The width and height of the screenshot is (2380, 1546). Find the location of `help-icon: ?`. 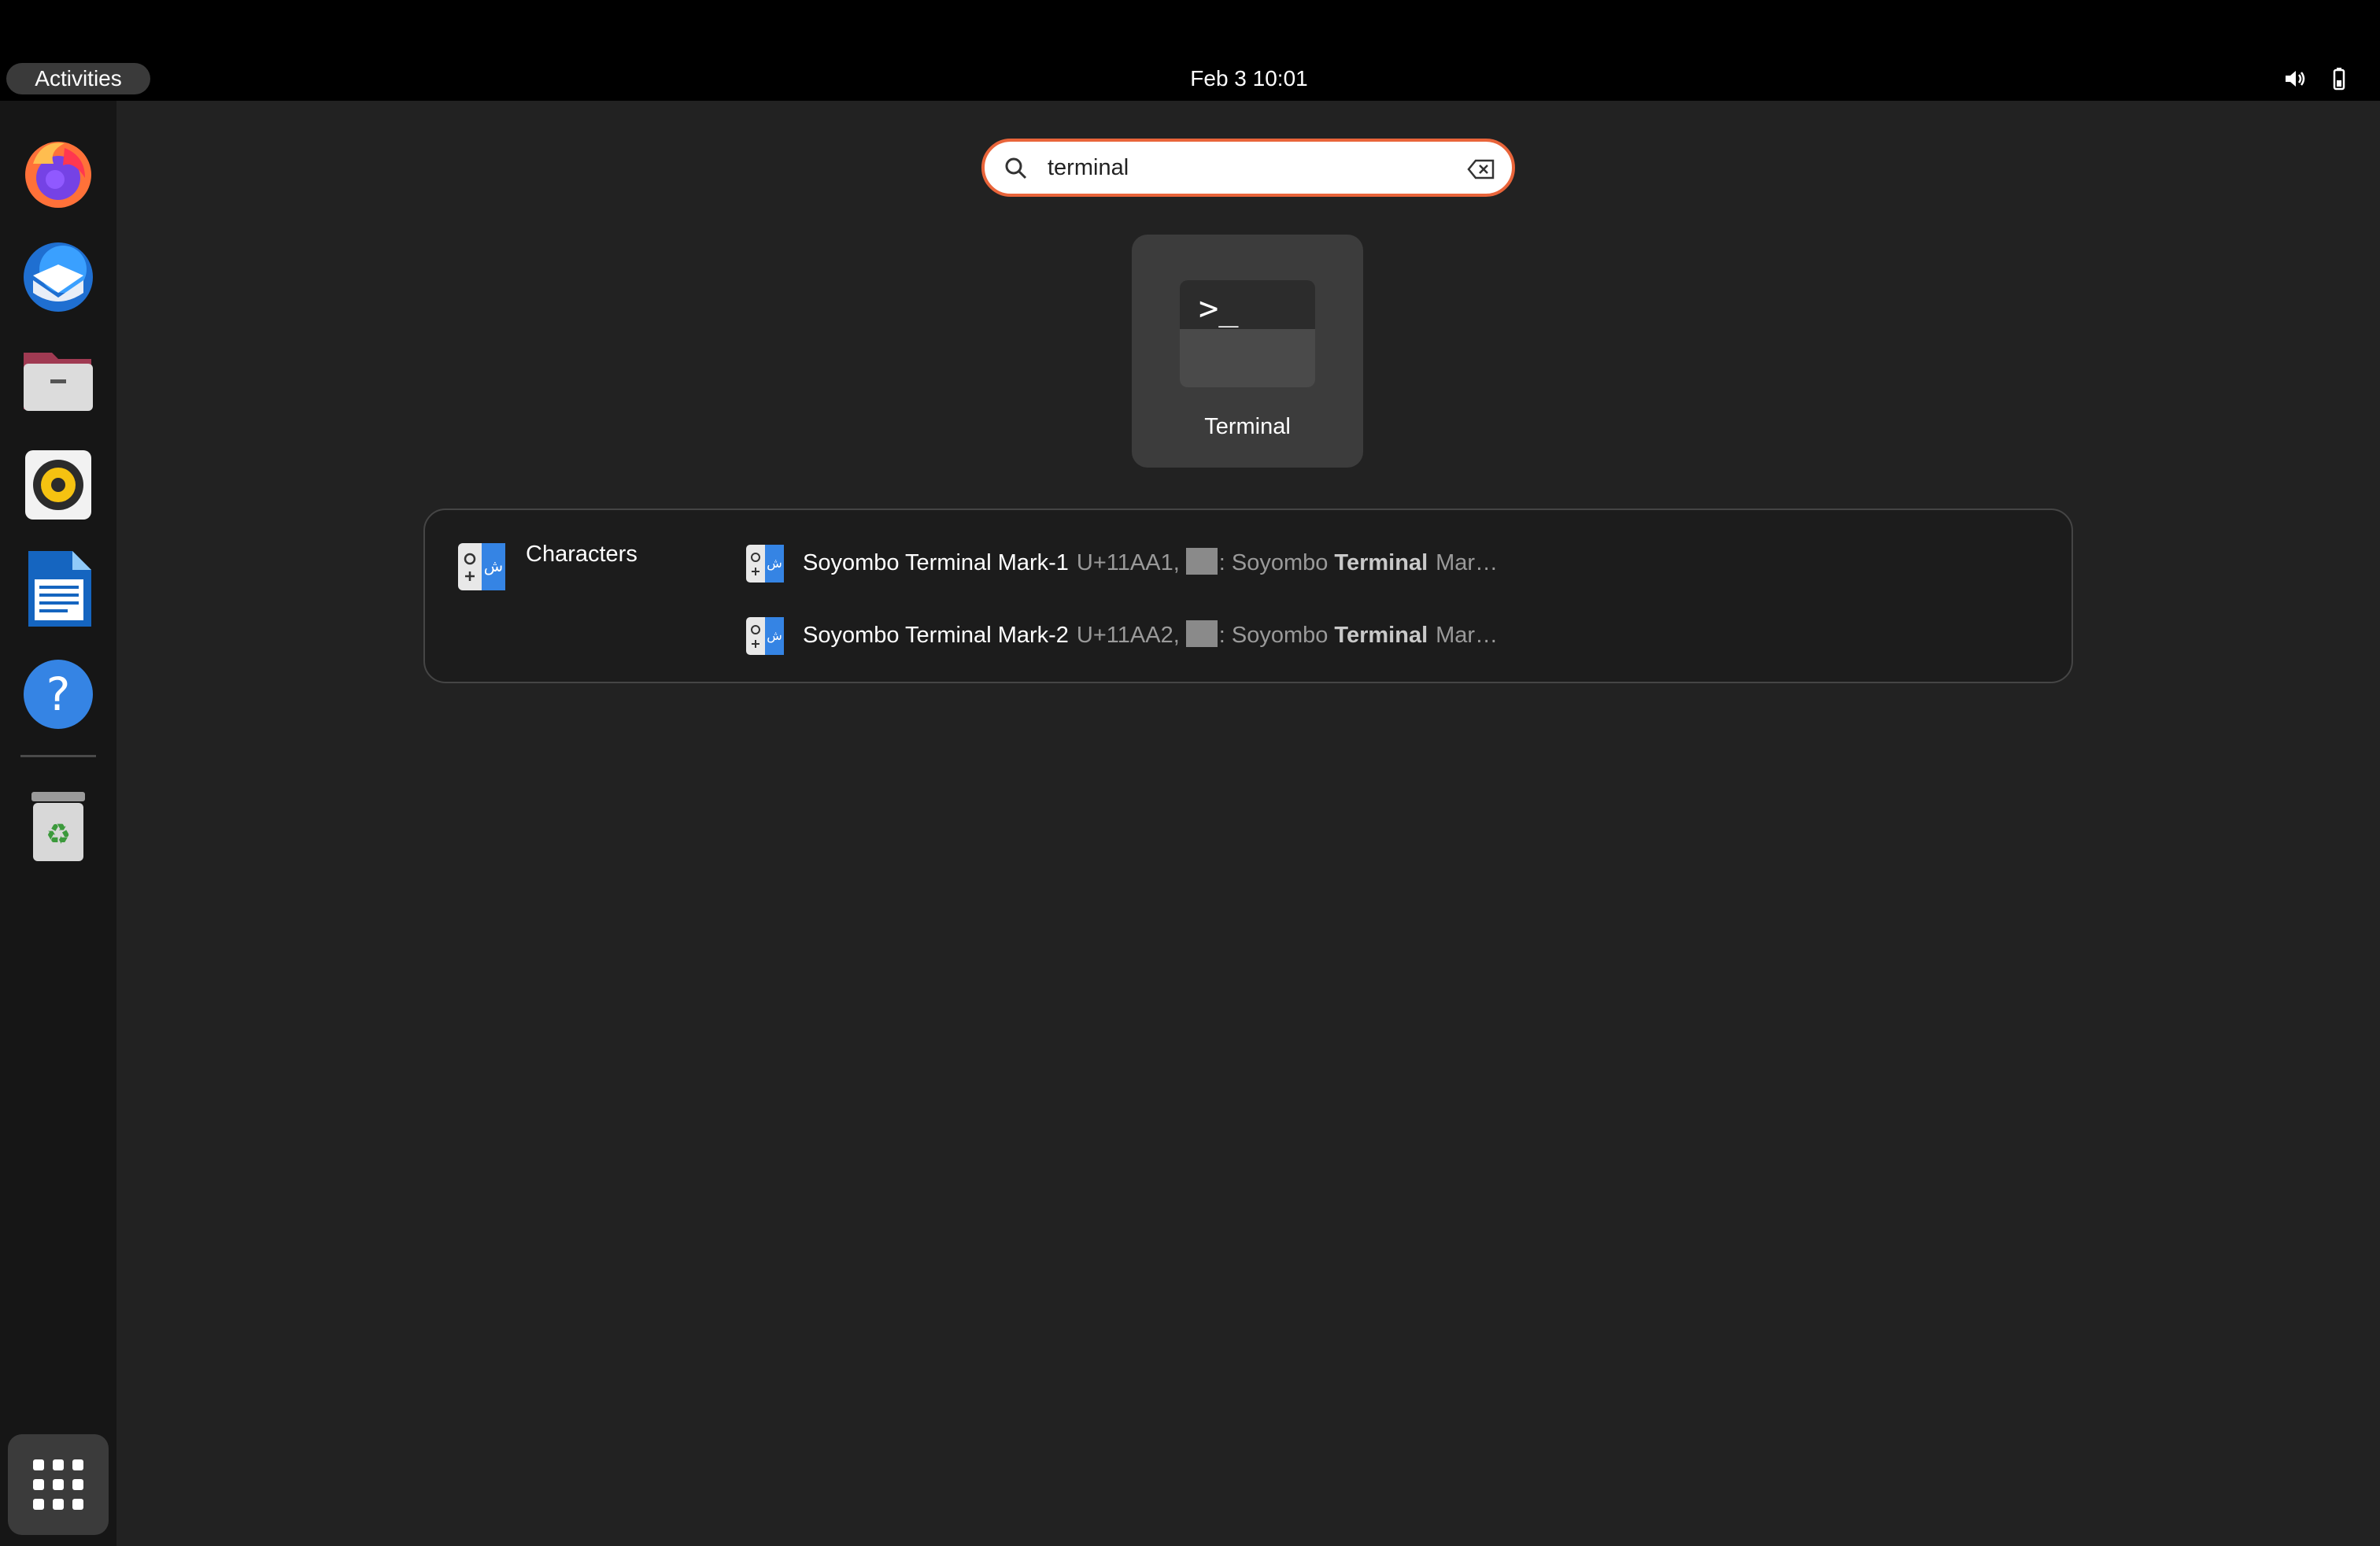

help-icon: ? is located at coordinates (58, 694).